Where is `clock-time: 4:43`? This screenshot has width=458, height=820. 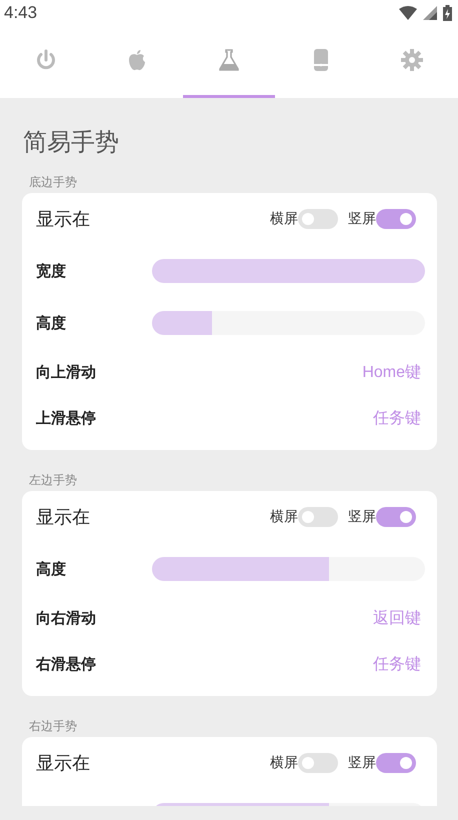 clock-time: 4:43 is located at coordinates (21, 12).